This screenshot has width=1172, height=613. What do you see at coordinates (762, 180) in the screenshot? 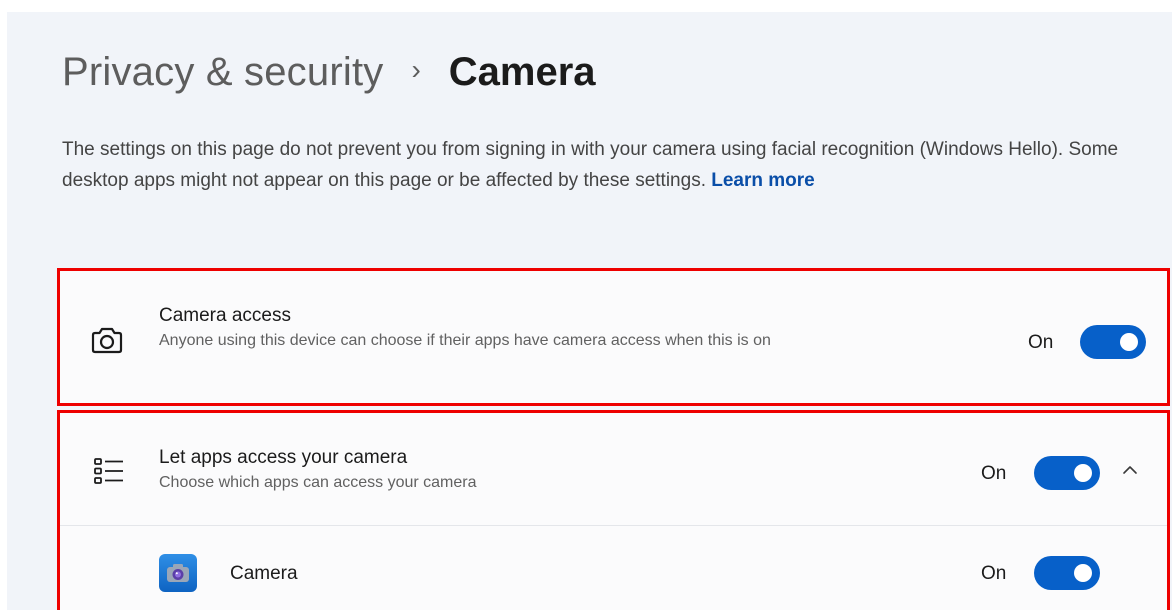
I see `learn-more-link: Learn more` at bounding box center [762, 180].